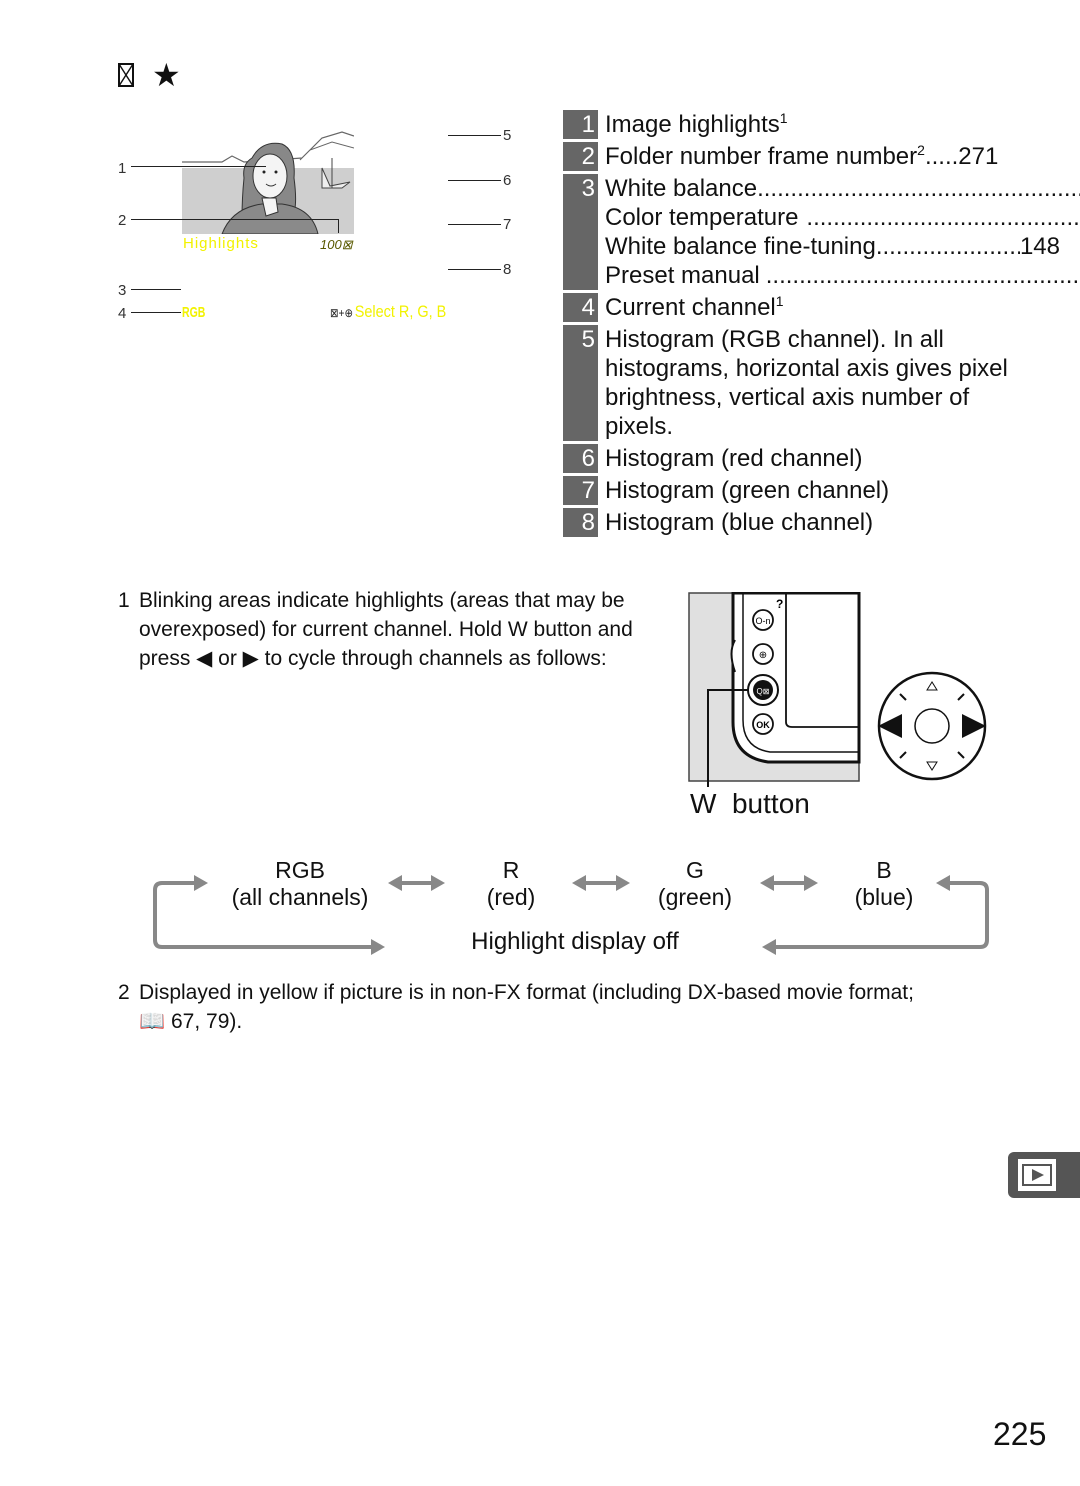 This screenshot has height=1486, width=1080. What do you see at coordinates (921, 150) in the screenshot?
I see `footnote-ref: 2` at bounding box center [921, 150].